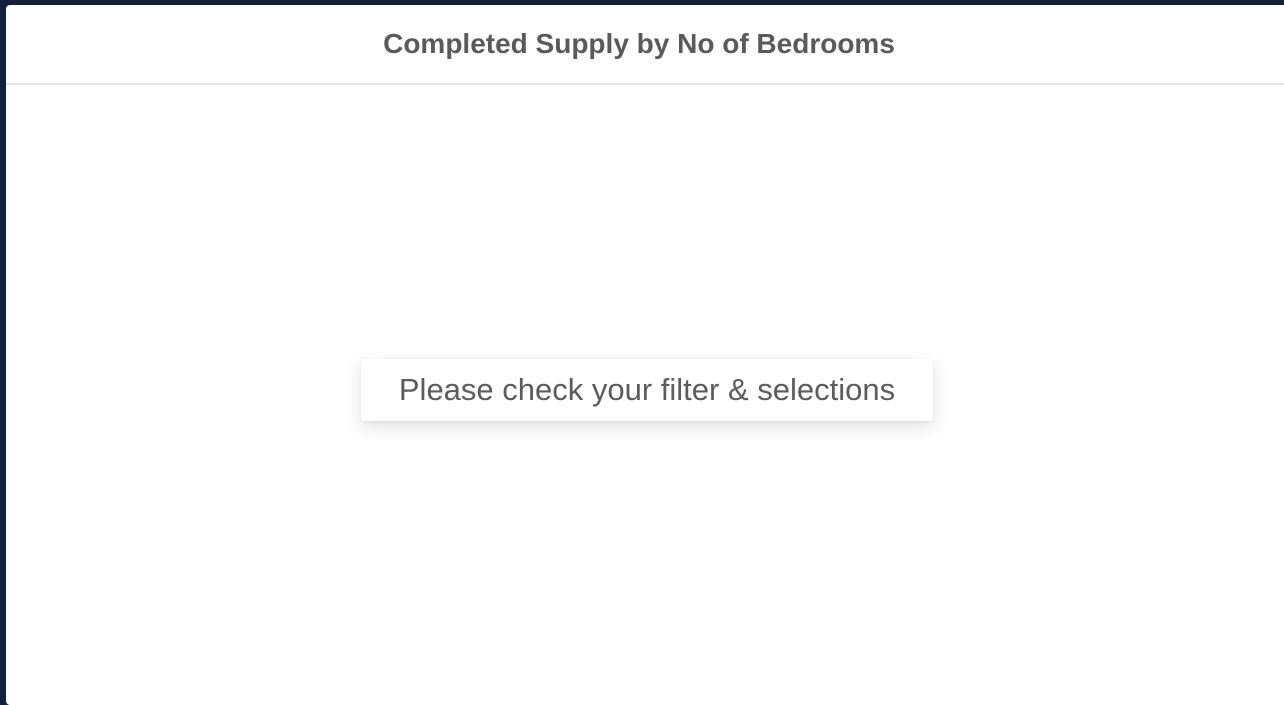 The image size is (1284, 705). What do you see at coordinates (639, 43) in the screenshot?
I see `panel-title: Completed Supply by No of Bedrooms` at bounding box center [639, 43].